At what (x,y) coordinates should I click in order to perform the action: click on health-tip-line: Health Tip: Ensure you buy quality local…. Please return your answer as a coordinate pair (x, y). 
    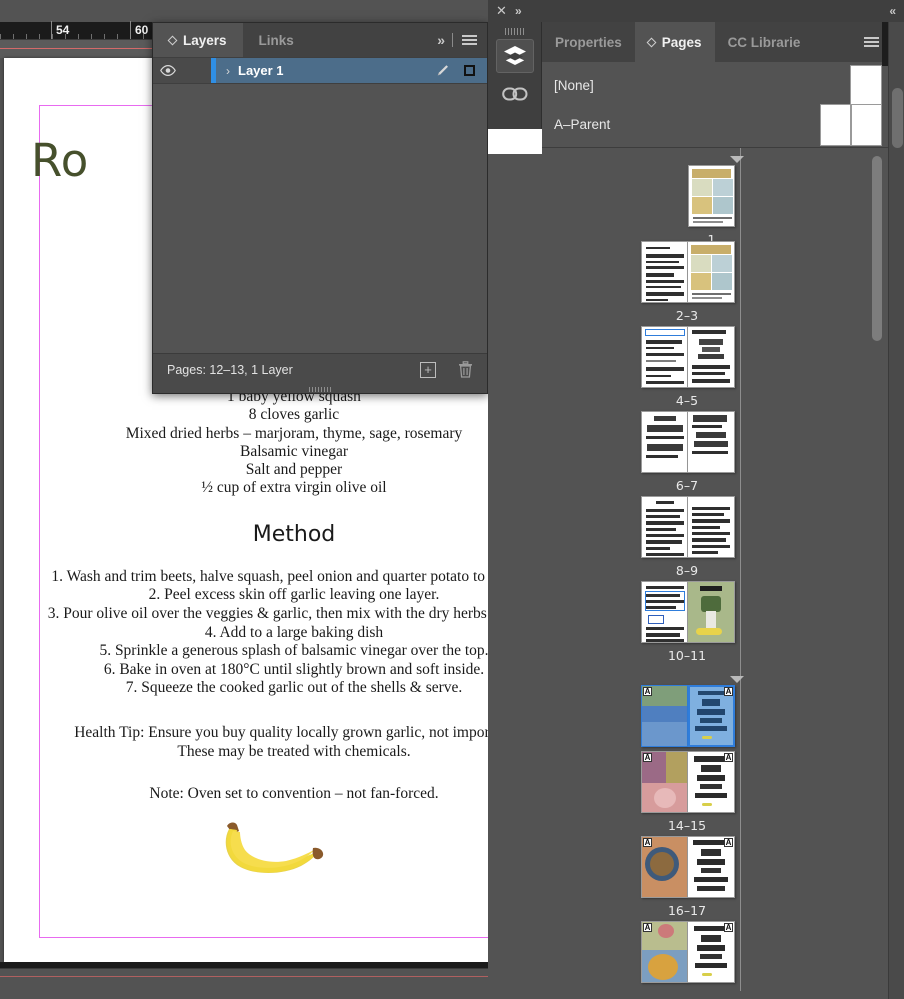
    Looking at the image, I should click on (294, 732).